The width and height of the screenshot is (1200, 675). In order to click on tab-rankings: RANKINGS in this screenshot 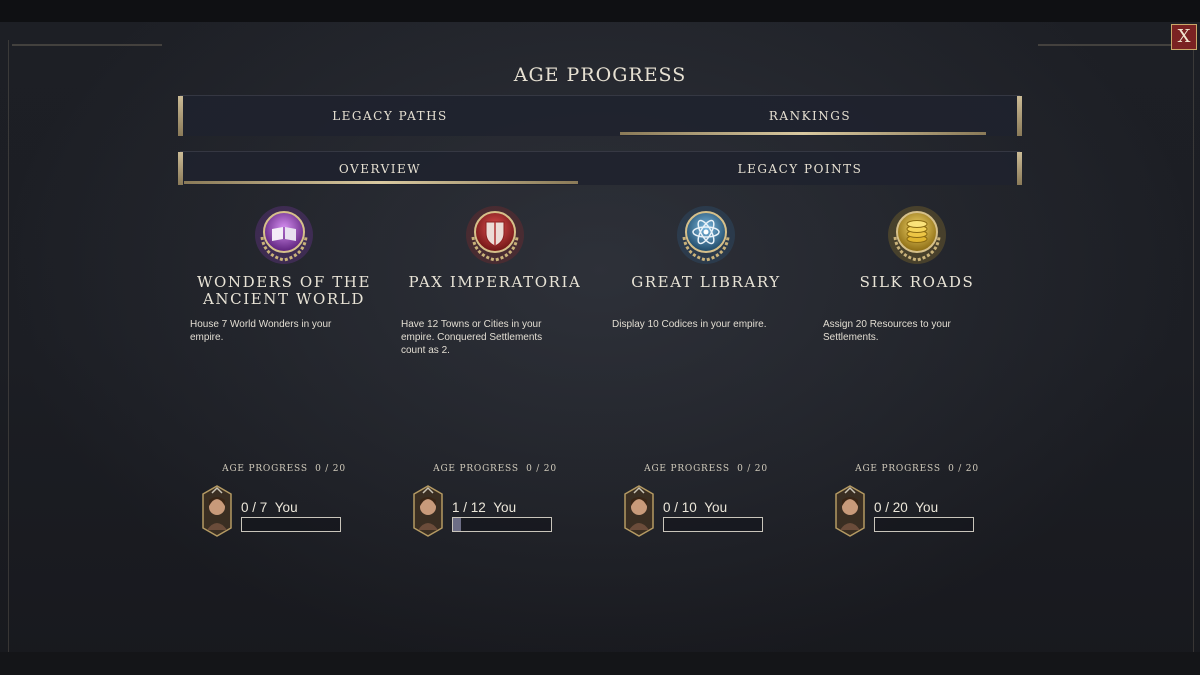, I will do `click(810, 116)`.